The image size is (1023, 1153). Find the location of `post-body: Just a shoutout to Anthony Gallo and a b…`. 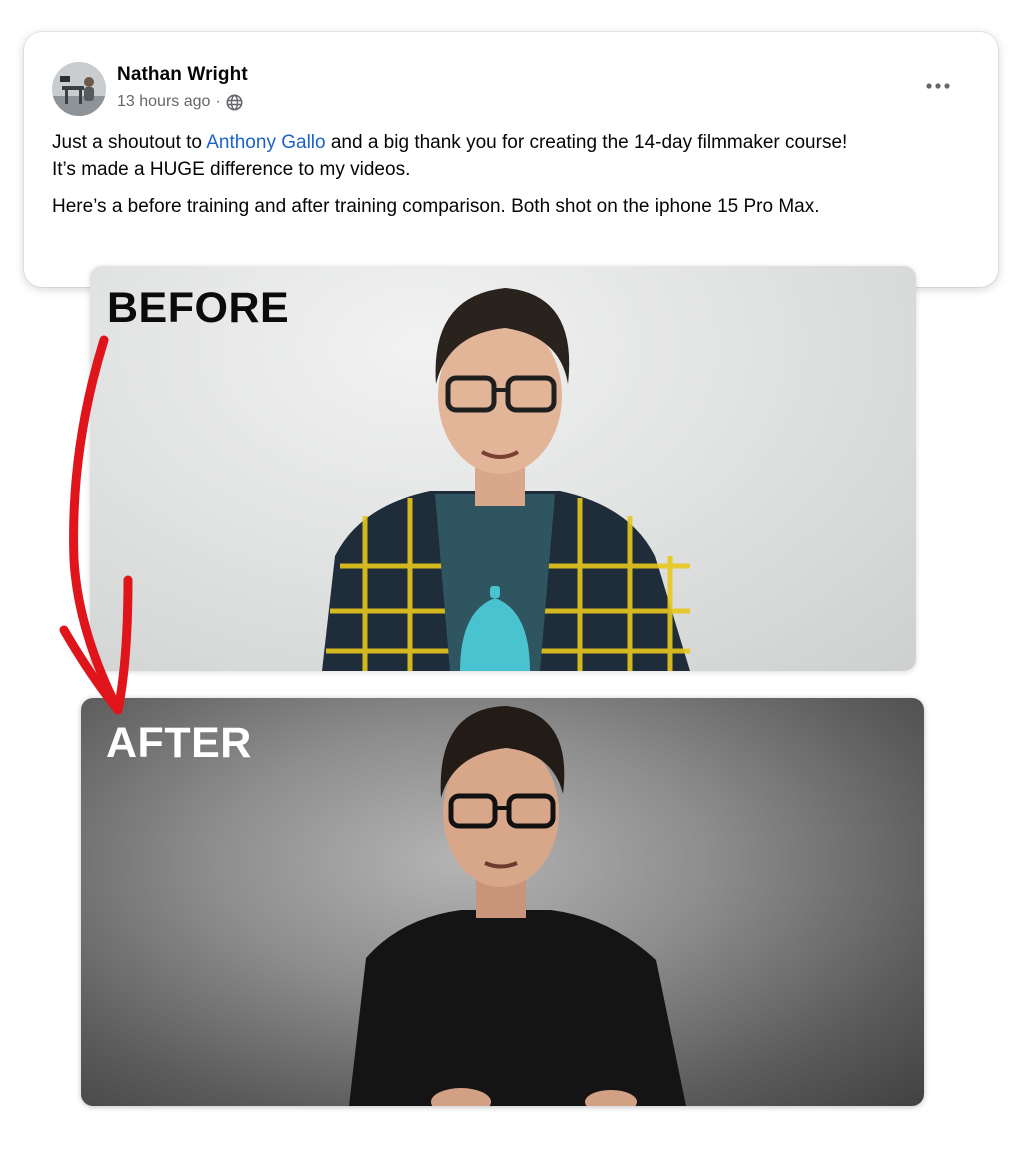

post-body: Just a shoutout to Anthony Gallo and a b… is located at coordinates (512, 179).